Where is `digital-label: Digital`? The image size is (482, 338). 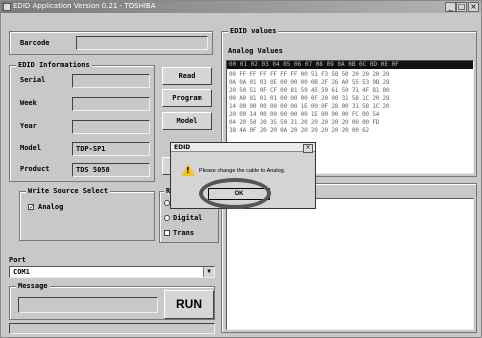
digital-label: Digital is located at coordinates (188, 218).